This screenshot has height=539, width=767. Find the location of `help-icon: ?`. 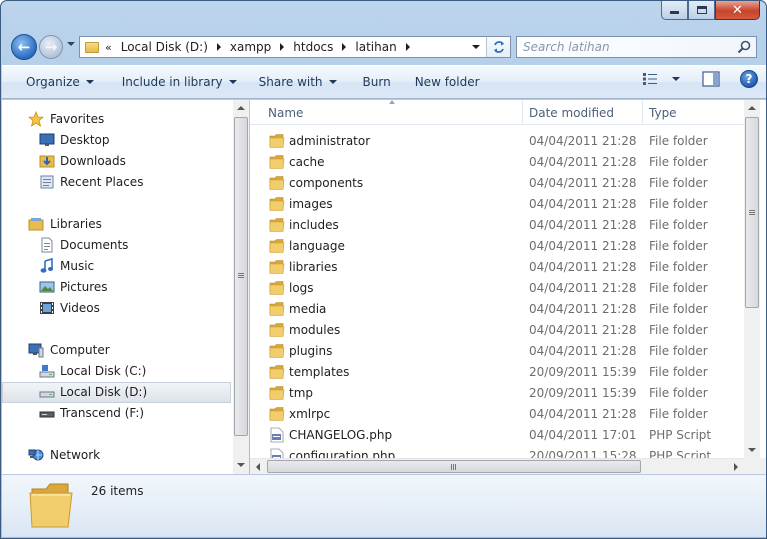

help-icon: ? is located at coordinates (749, 79).